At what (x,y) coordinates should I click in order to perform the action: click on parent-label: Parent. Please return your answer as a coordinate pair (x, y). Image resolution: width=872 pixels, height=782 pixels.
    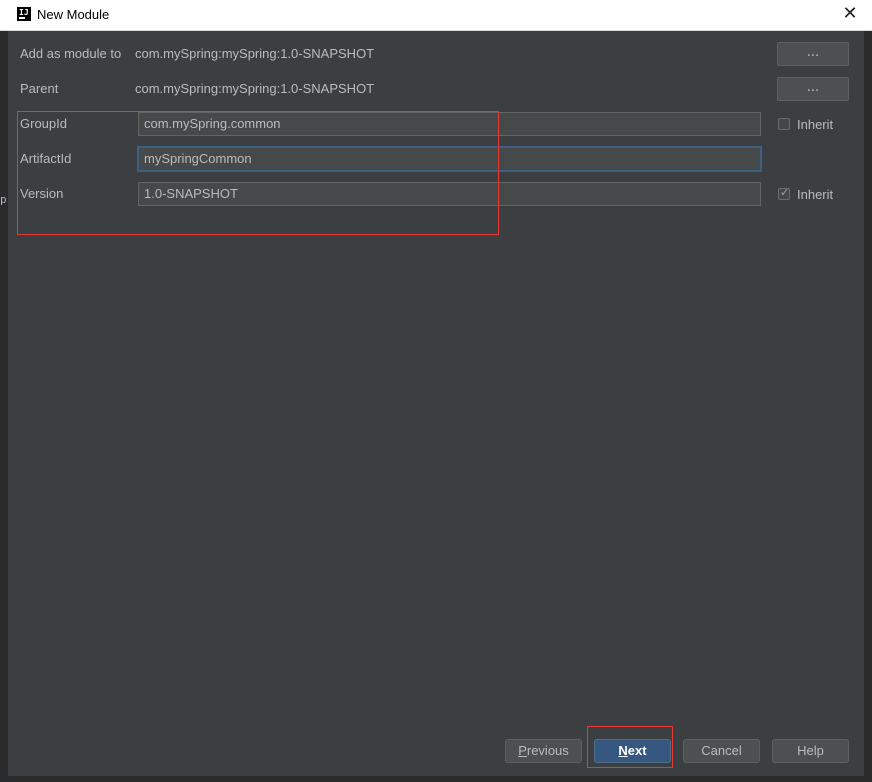
    Looking at the image, I should click on (39, 88).